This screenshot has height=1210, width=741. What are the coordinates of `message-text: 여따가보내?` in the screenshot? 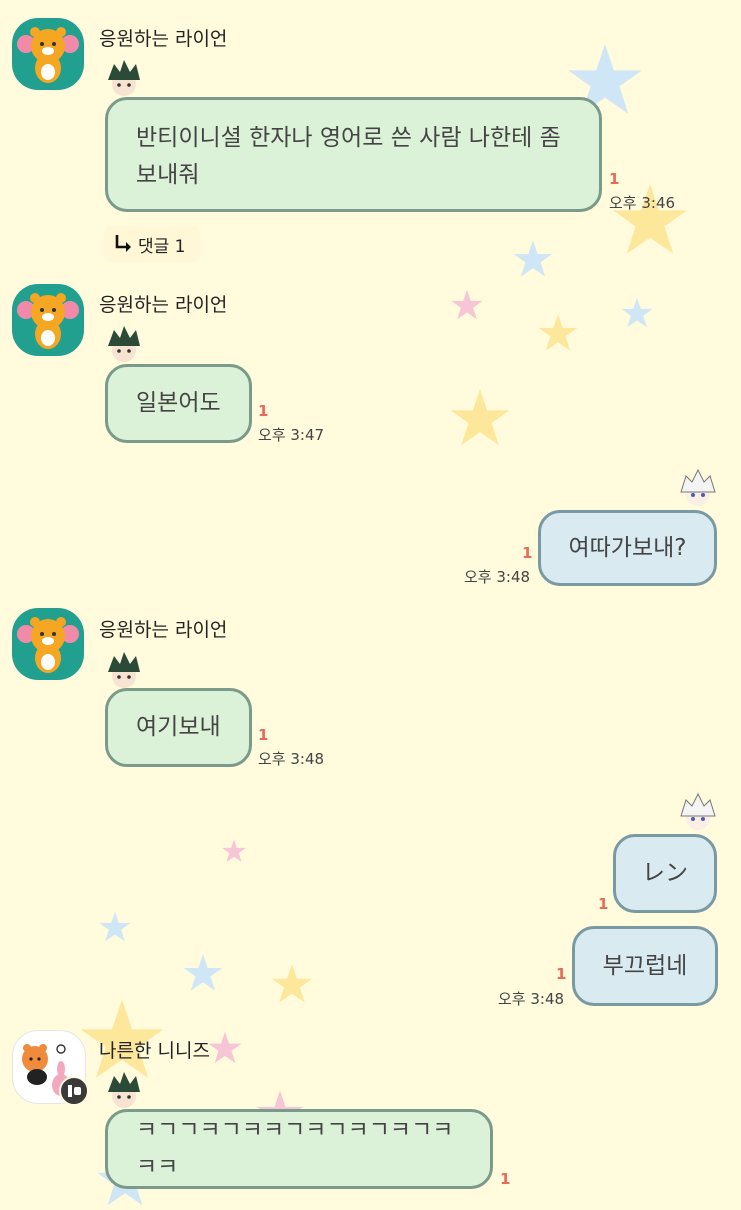 It's located at (627, 547).